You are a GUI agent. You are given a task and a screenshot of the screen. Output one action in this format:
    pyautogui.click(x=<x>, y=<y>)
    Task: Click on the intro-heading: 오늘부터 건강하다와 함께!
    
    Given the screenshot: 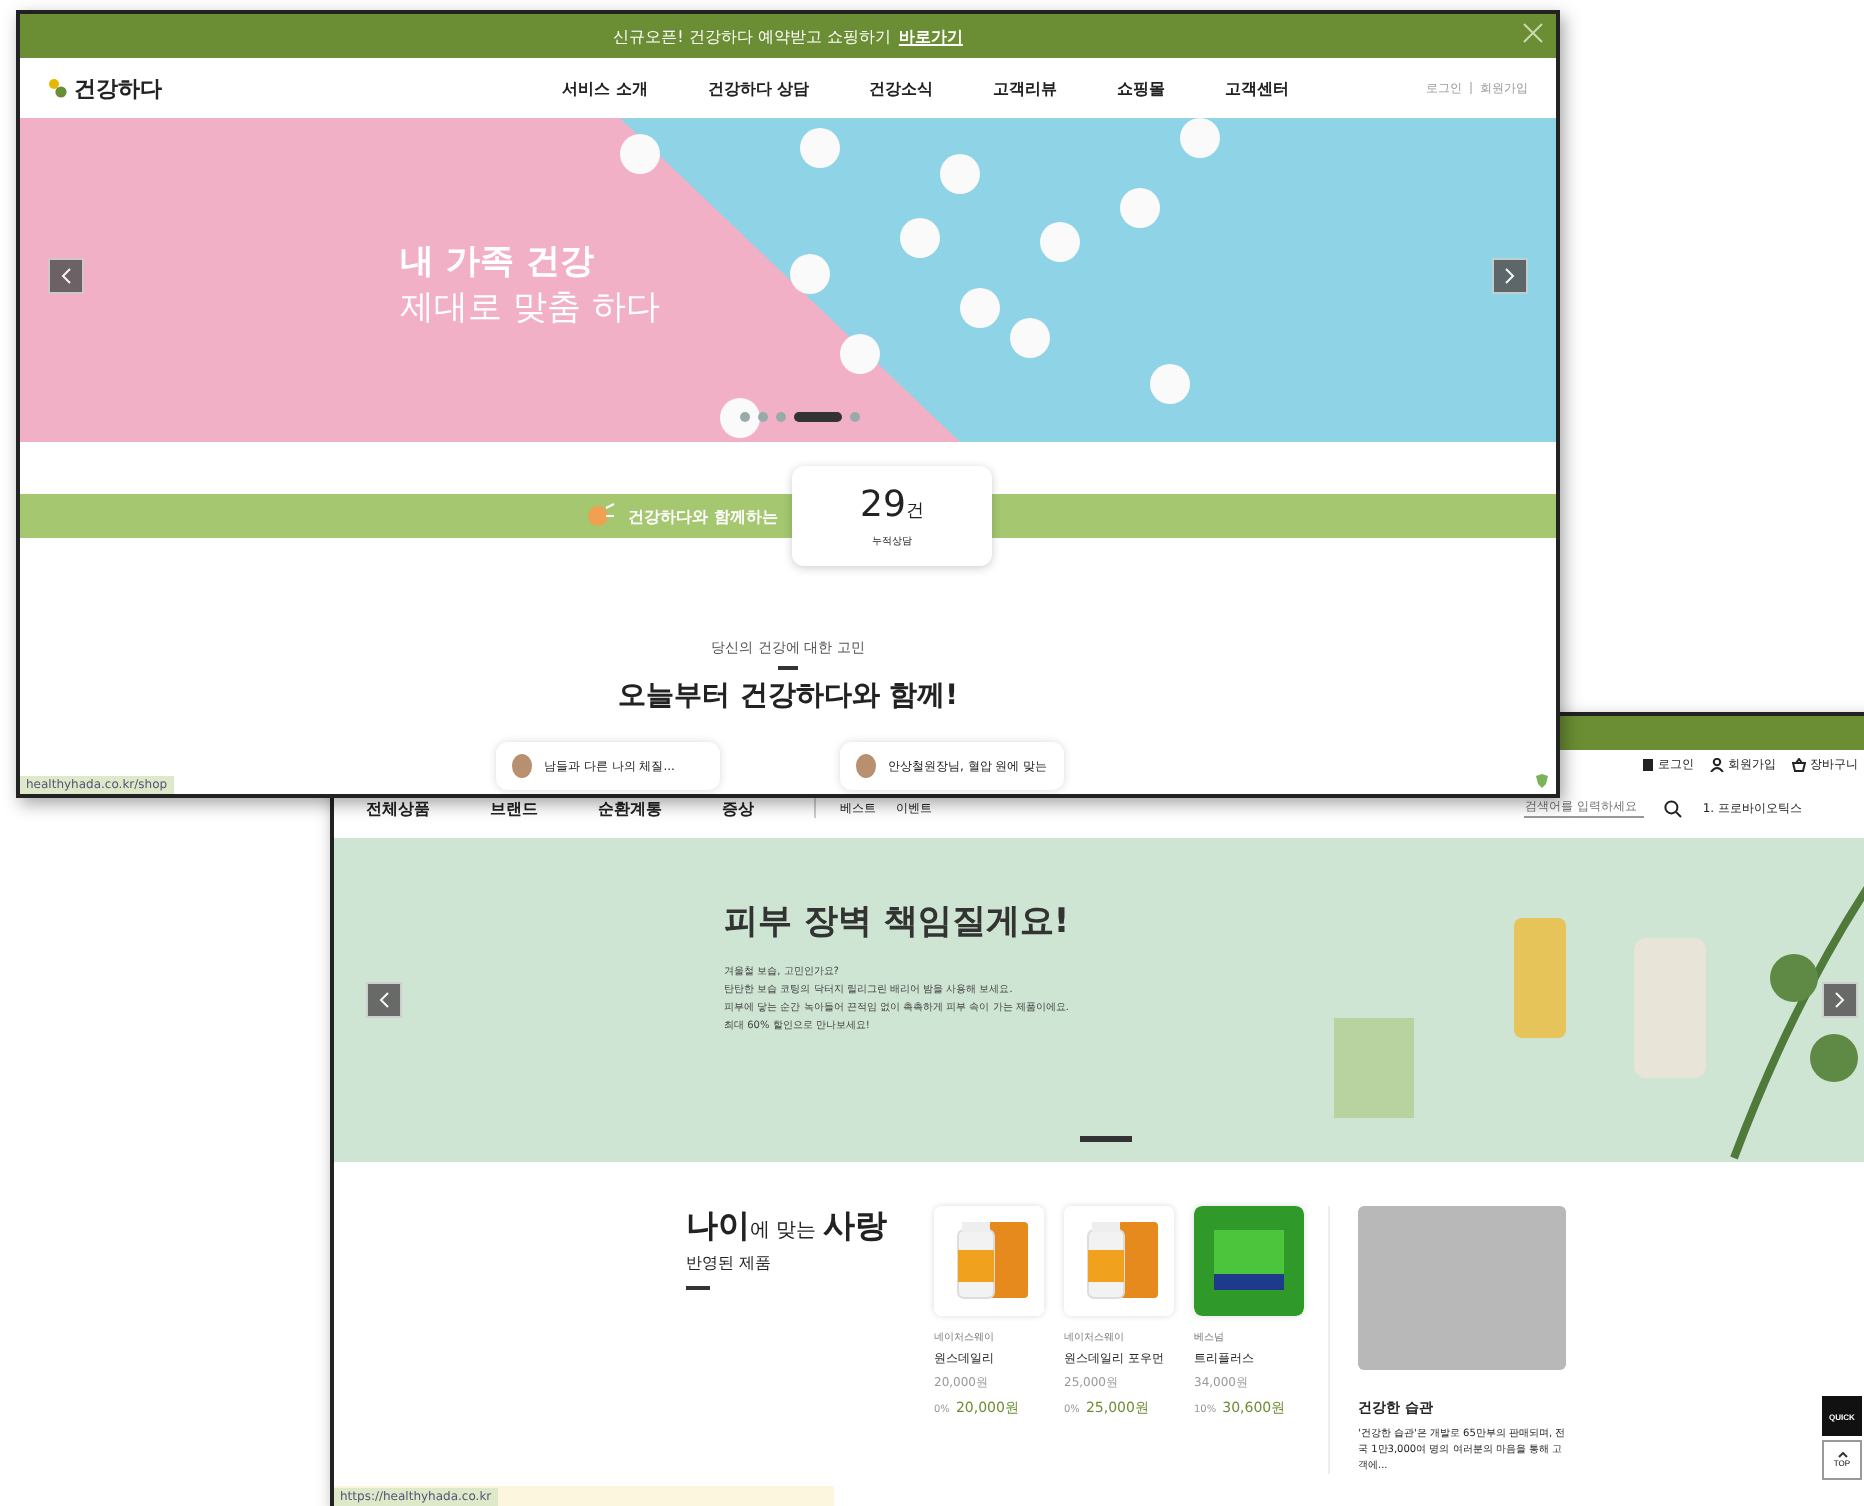 What is the action you would take?
    pyautogui.click(x=788, y=696)
    